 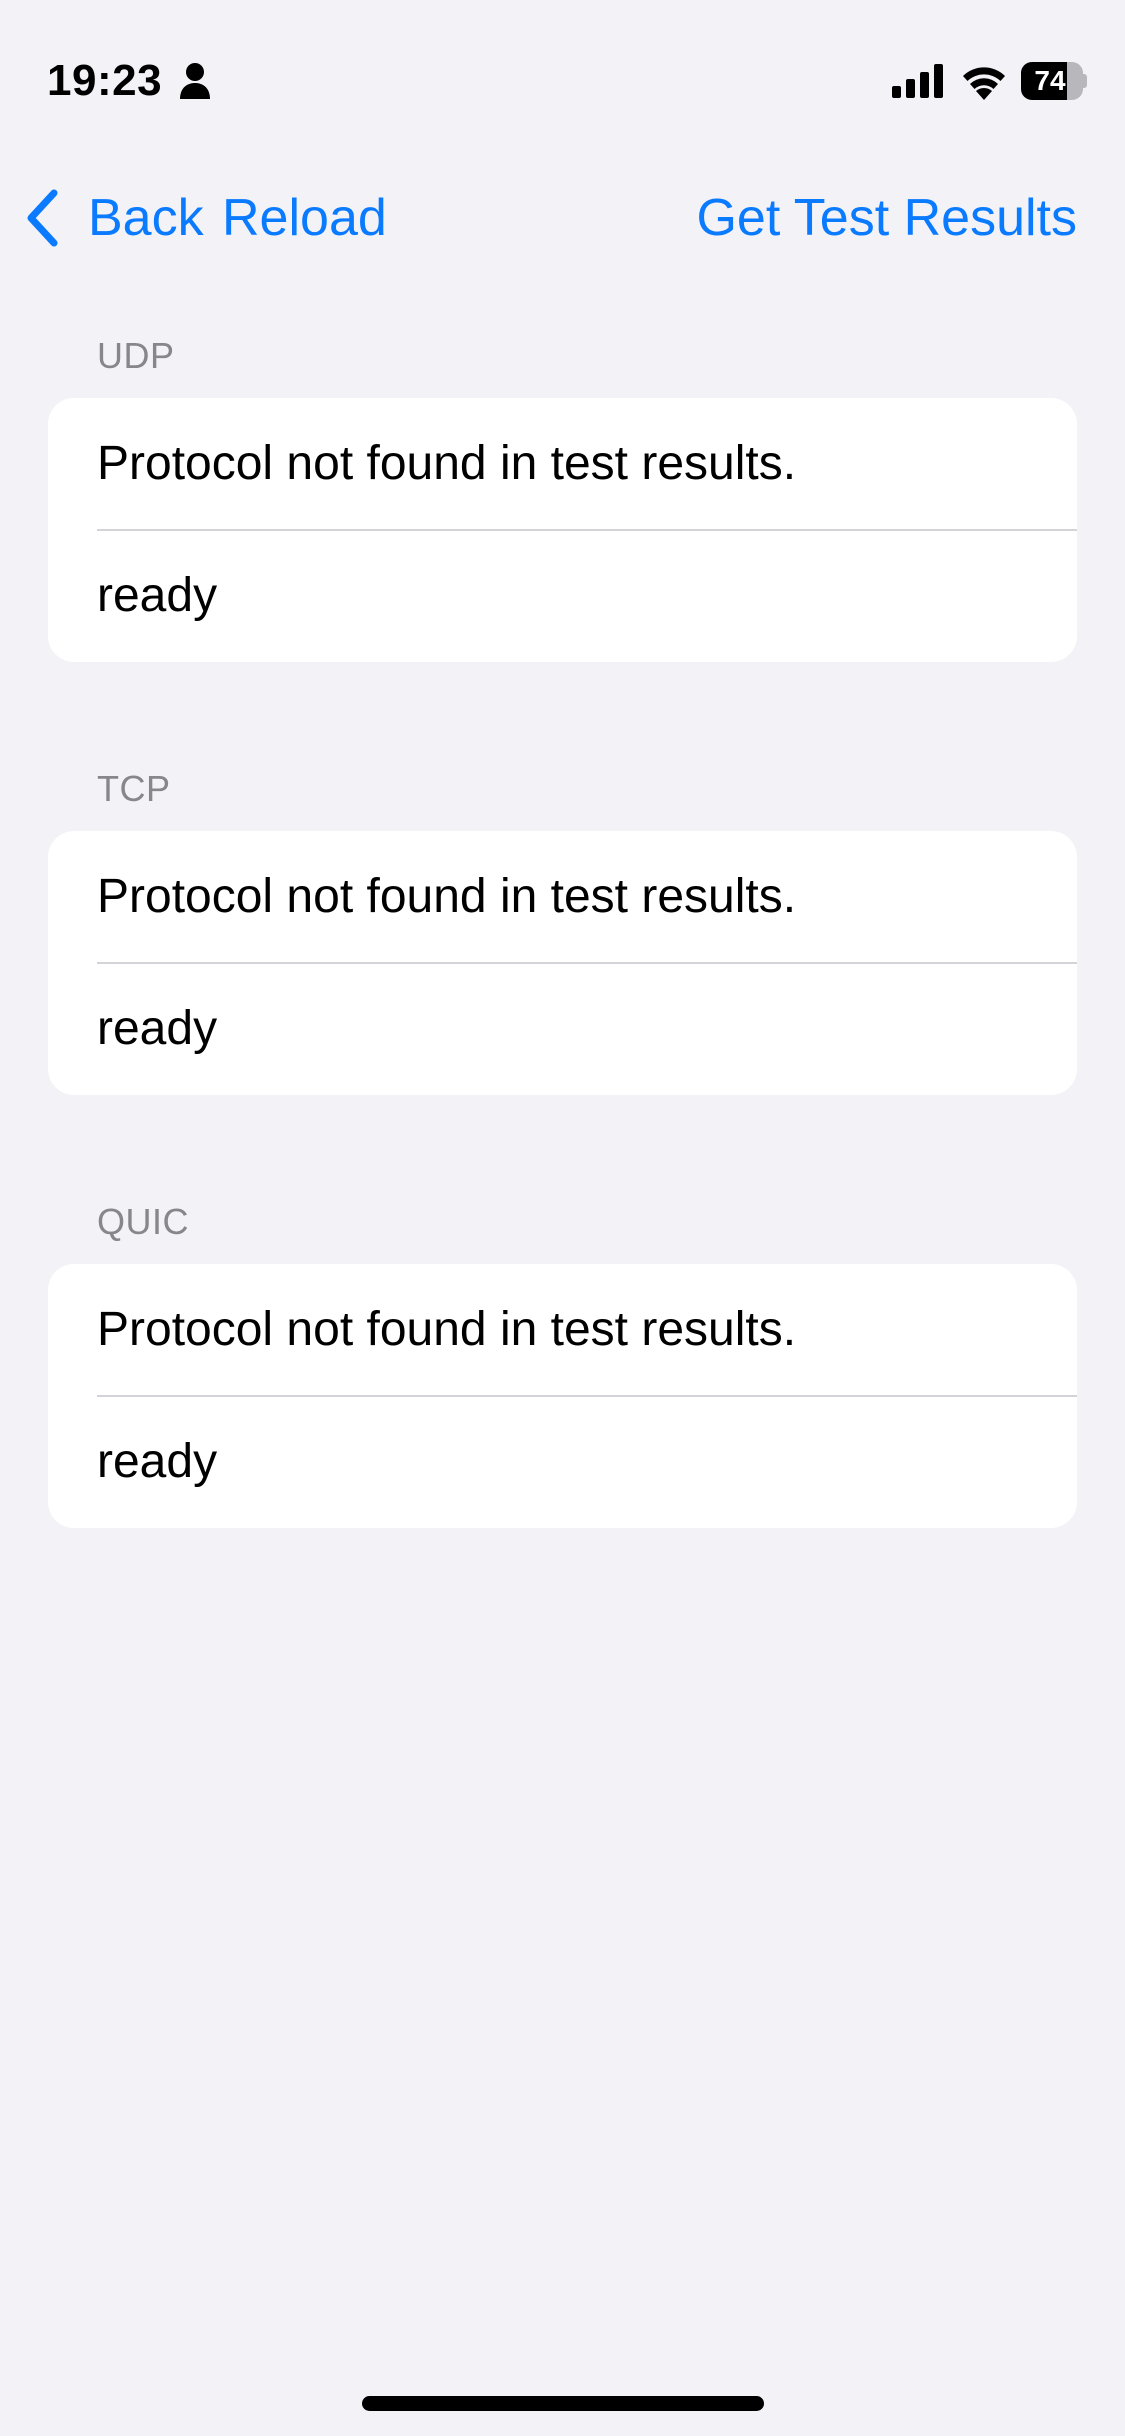 I want to click on section-header-quic: QUIC, so click(x=143, y=1221).